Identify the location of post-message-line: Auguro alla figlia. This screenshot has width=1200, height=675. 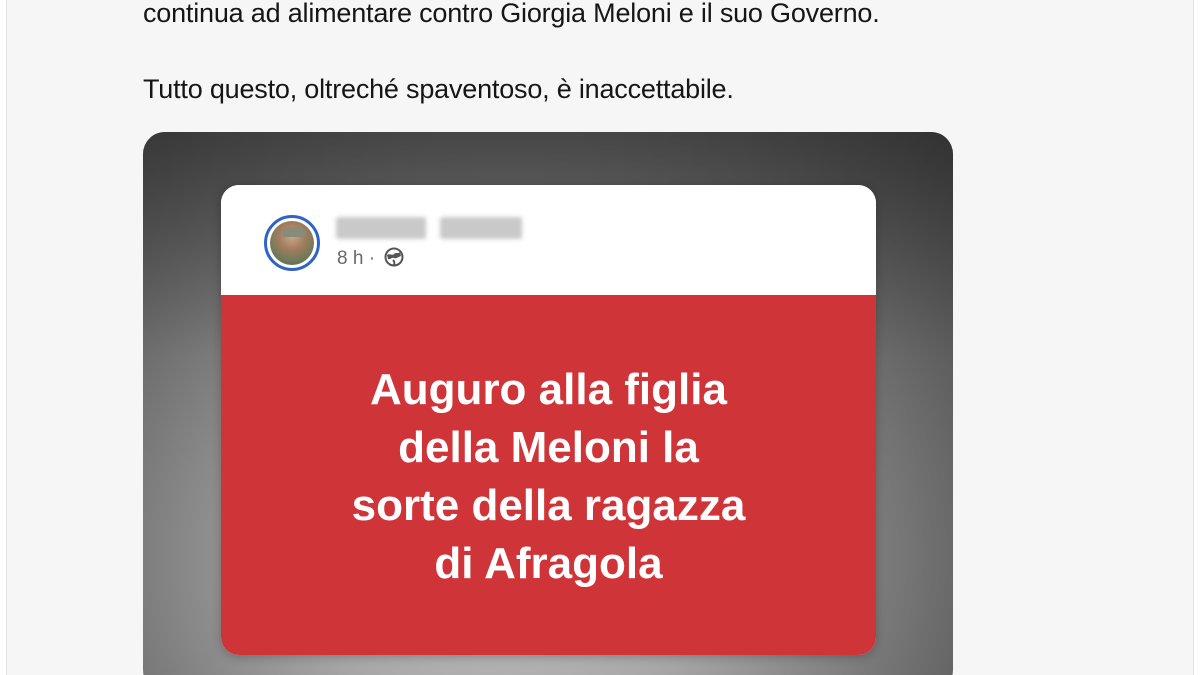
(548, 389).